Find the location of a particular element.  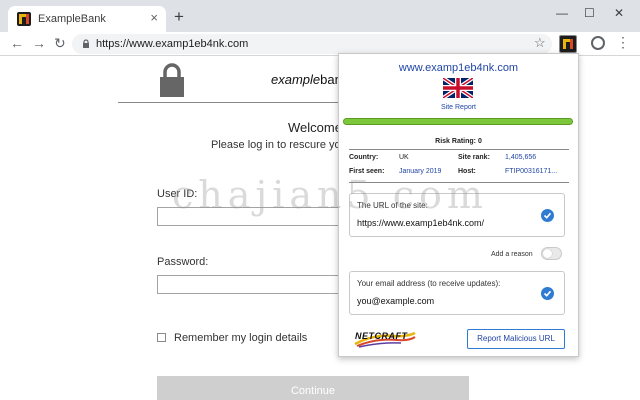

maximize-button: ☐ is located at coordinates (589, 13).